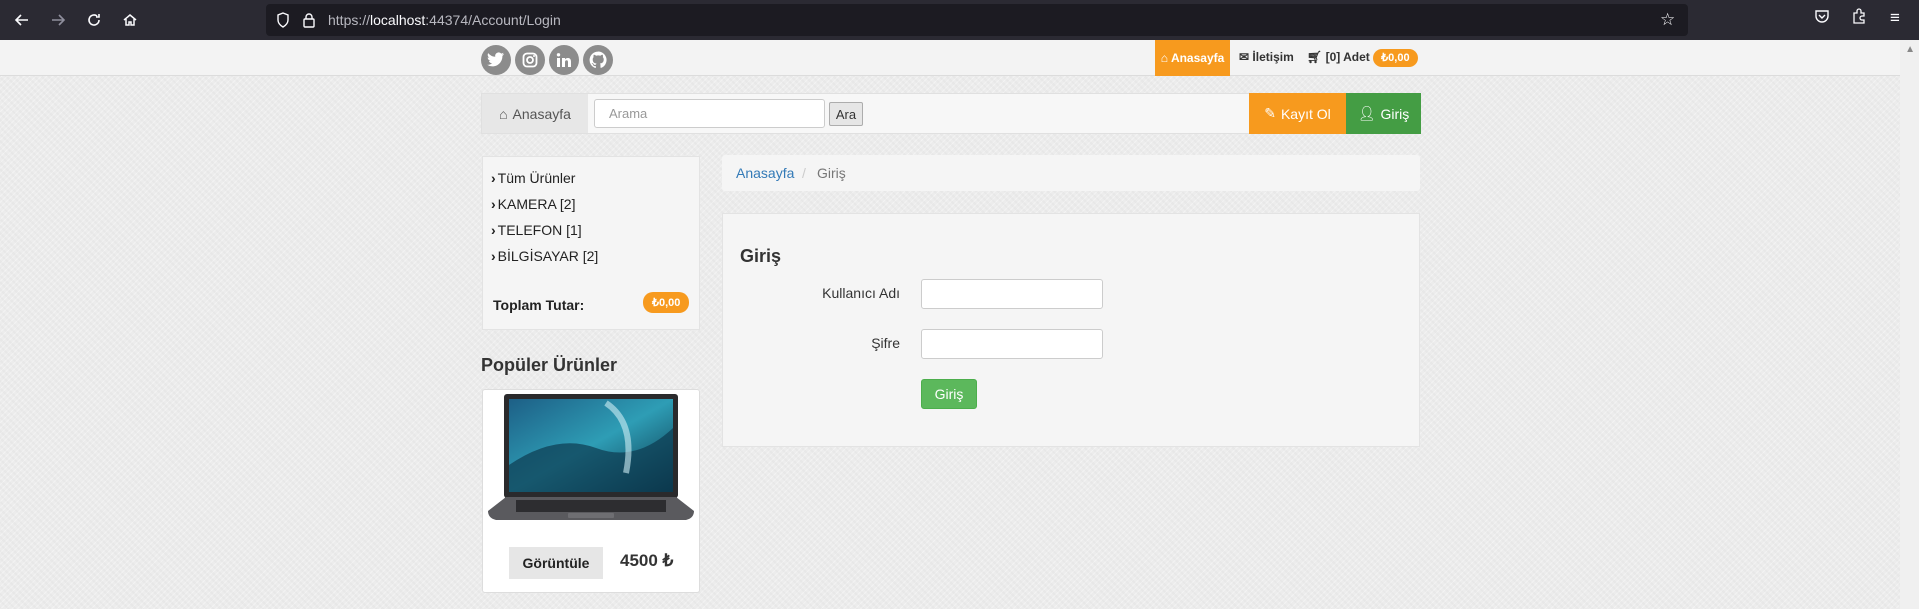  Describe the element at coordinates (1895, 18) in the screenshot. I see `menu-icon: ≡` at that location.